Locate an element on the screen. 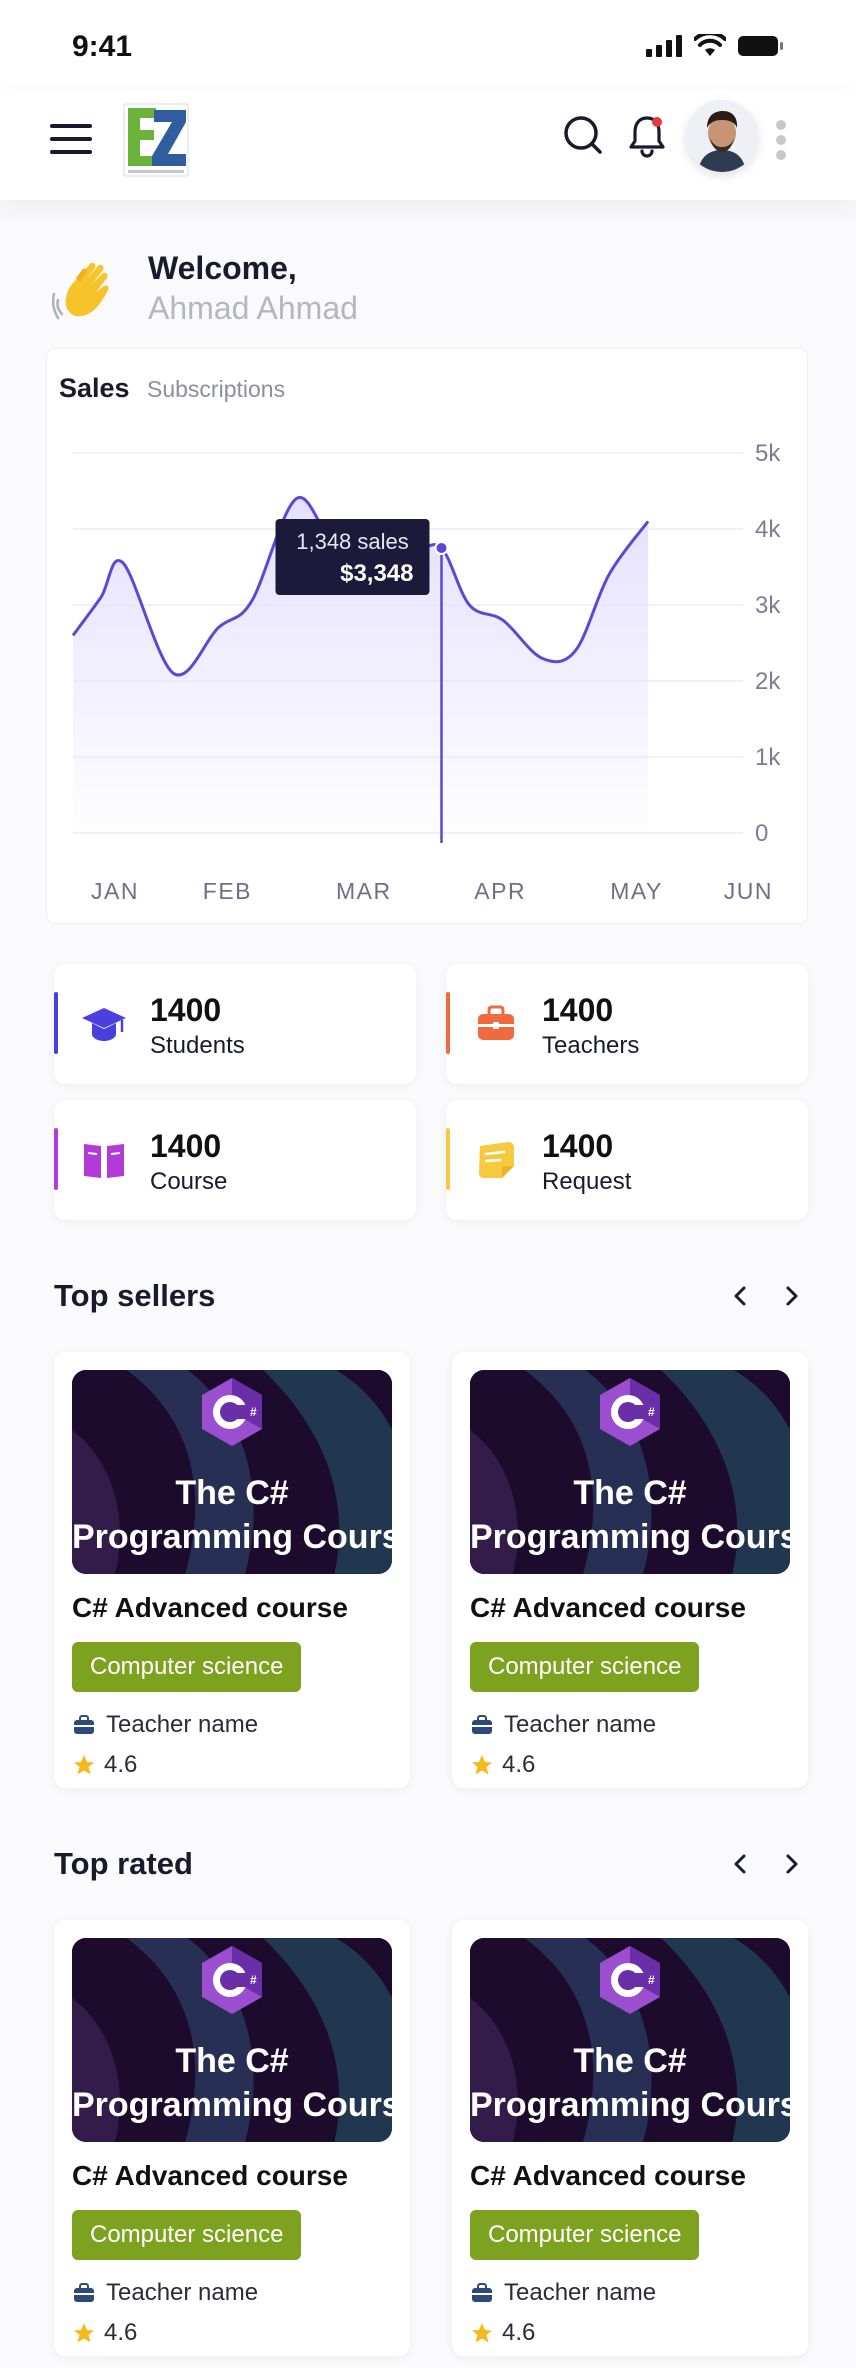 This screenshot has height=2368, width=856. user-photo-icon is located at coordinates (722, 136).